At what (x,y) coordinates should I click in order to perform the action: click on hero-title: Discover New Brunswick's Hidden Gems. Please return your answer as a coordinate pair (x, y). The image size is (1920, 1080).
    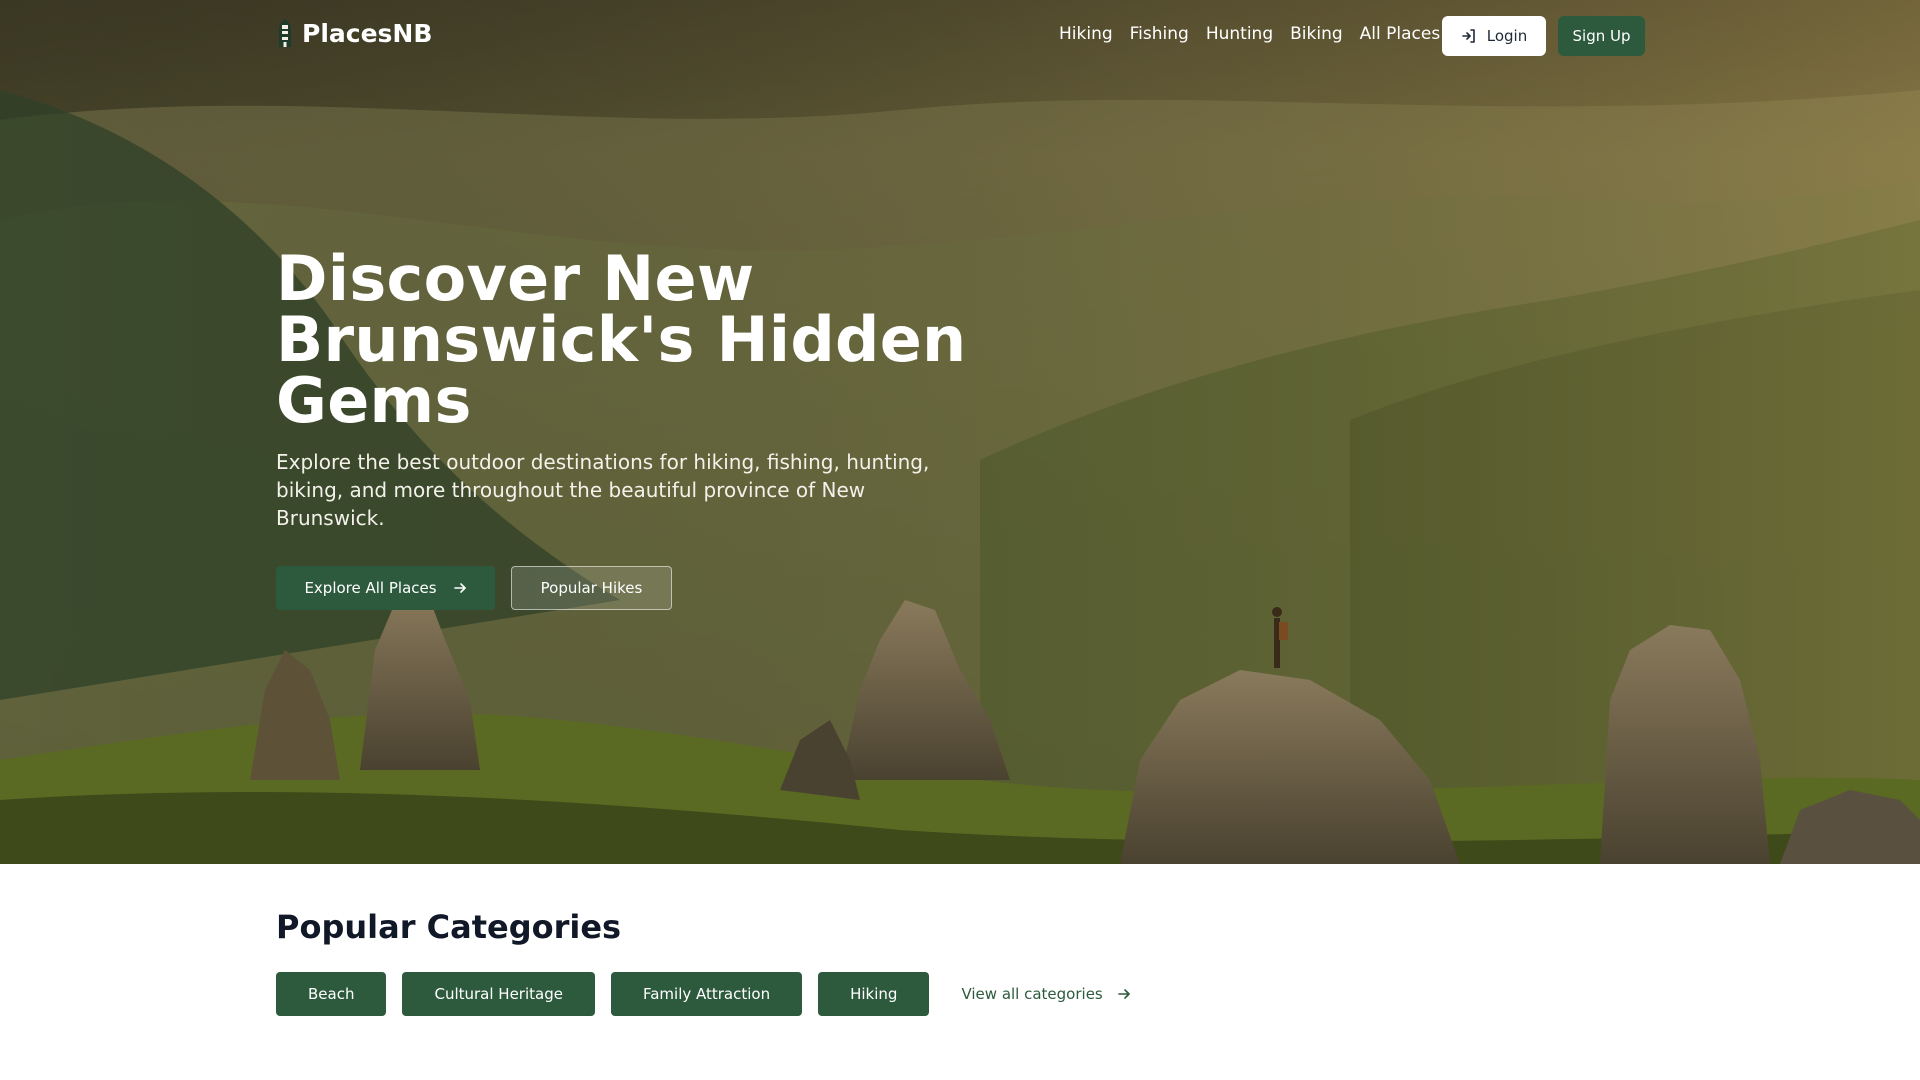
    Looking at the image, I should click on (621, 339).